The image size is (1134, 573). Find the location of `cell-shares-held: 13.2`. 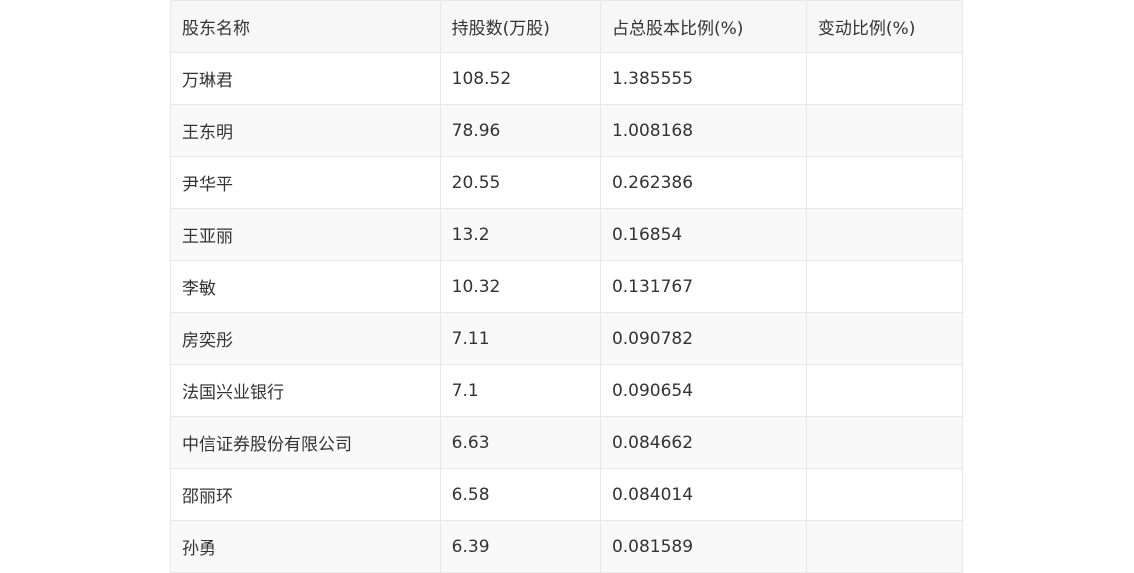

cell-shares-held: 13.2 is located at coordinates (520, 234).